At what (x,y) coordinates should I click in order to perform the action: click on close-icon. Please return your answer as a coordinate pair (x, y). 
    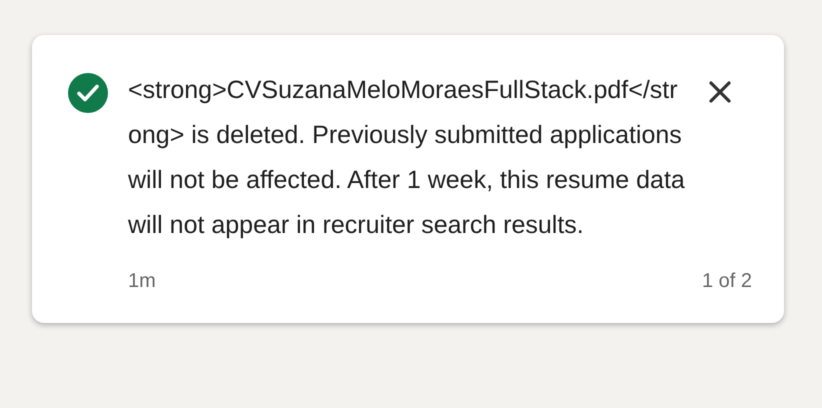
    Looking at the image, I should click on (720, 92).